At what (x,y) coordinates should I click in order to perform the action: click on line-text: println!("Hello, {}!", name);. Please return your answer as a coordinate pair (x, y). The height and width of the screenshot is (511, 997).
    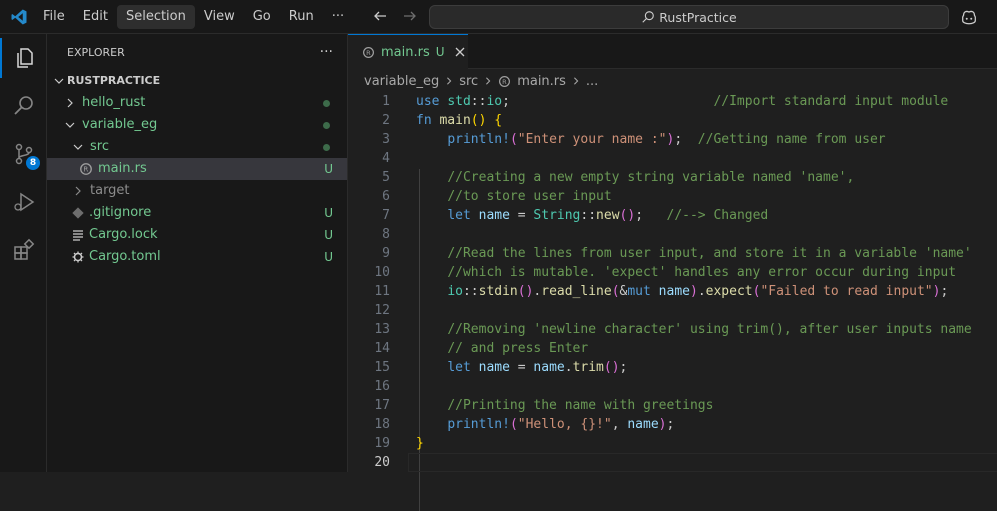
    Looking at the image, I should click on (545, 424).